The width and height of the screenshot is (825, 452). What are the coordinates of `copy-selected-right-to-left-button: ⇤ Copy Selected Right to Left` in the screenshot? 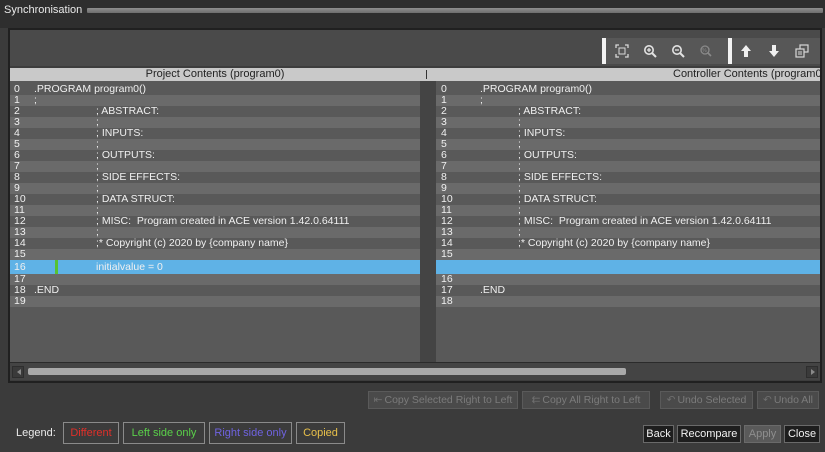 It's located at (443, 400).